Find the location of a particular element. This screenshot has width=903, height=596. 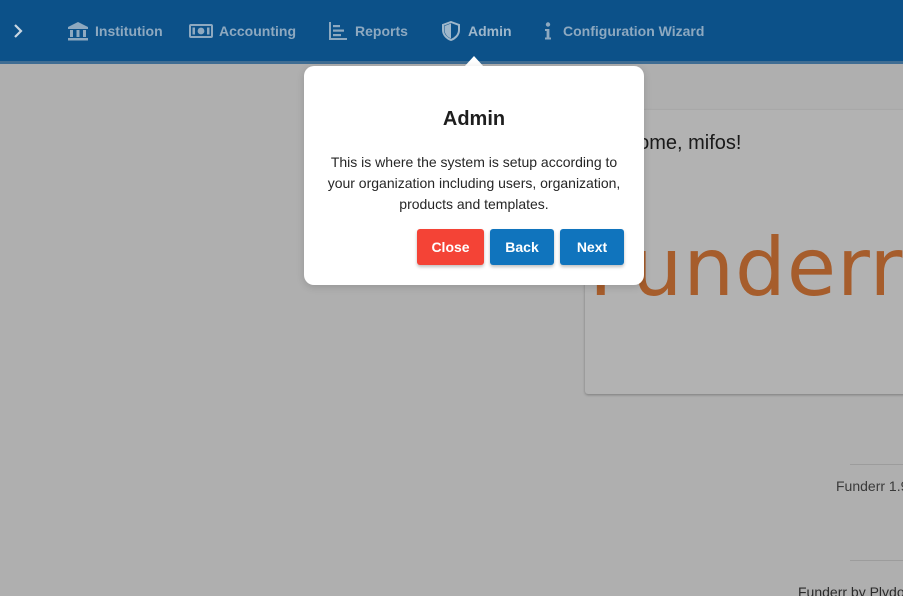

close-button: Close is located at coordinates (450, 247).